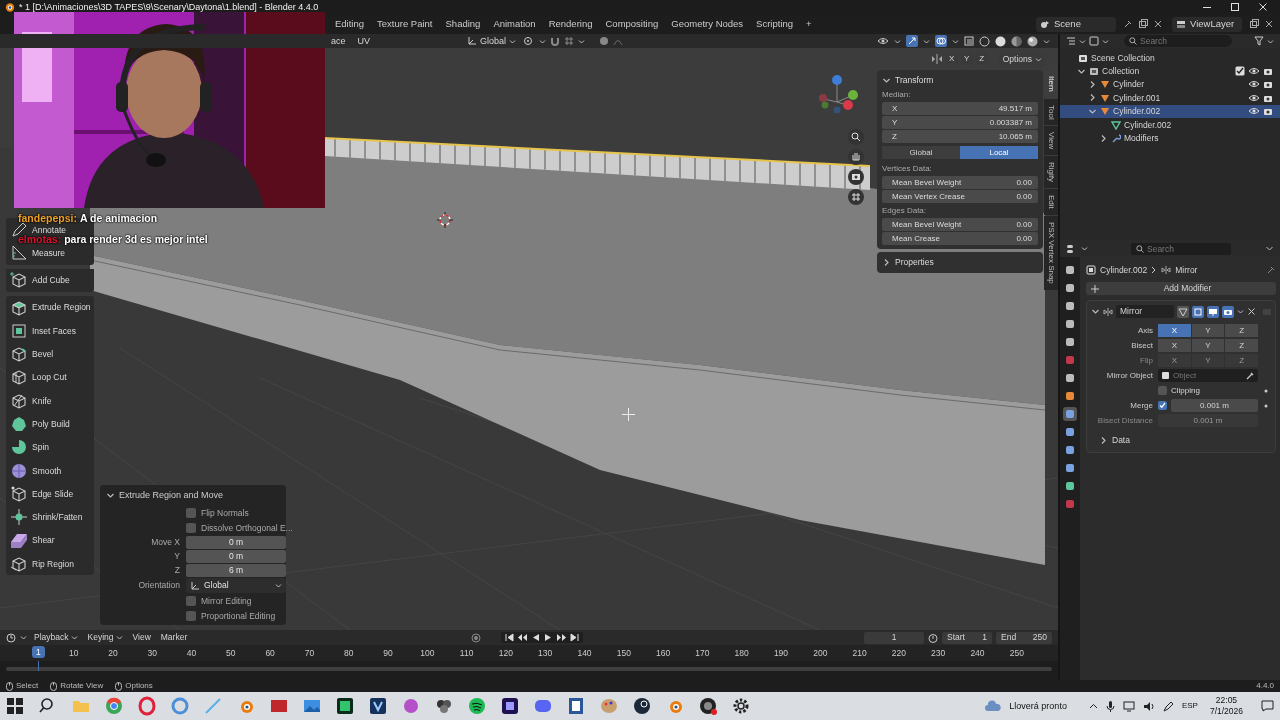 This screenshot has height=720, width=1280. I want to click on jump-start-icon, so click(510, 637).